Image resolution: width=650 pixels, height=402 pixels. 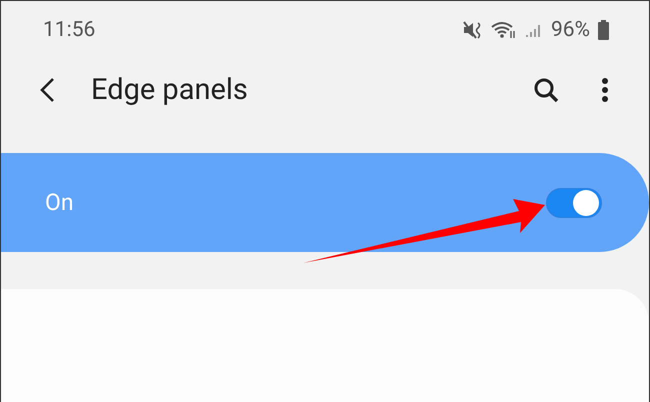 I want to click on wifi-icon, so click(x=504, y=30).